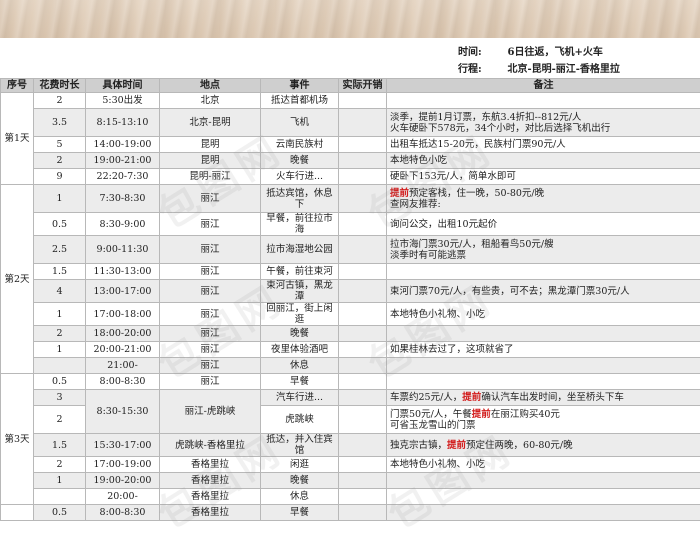  I want to click on table-row: 0.5 8:00-8:30 香格里拉 早餐, so click(350, 512).